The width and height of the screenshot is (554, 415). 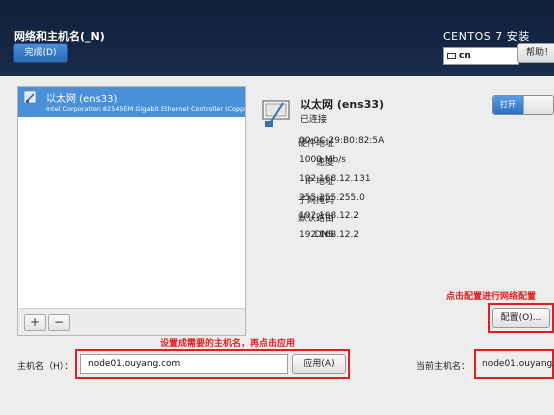 What do you see at coordinates (395, 239) in the screenshot?
I see `info-row-dns: DNS 192.168.12.2` at bounding box center [395, 239].